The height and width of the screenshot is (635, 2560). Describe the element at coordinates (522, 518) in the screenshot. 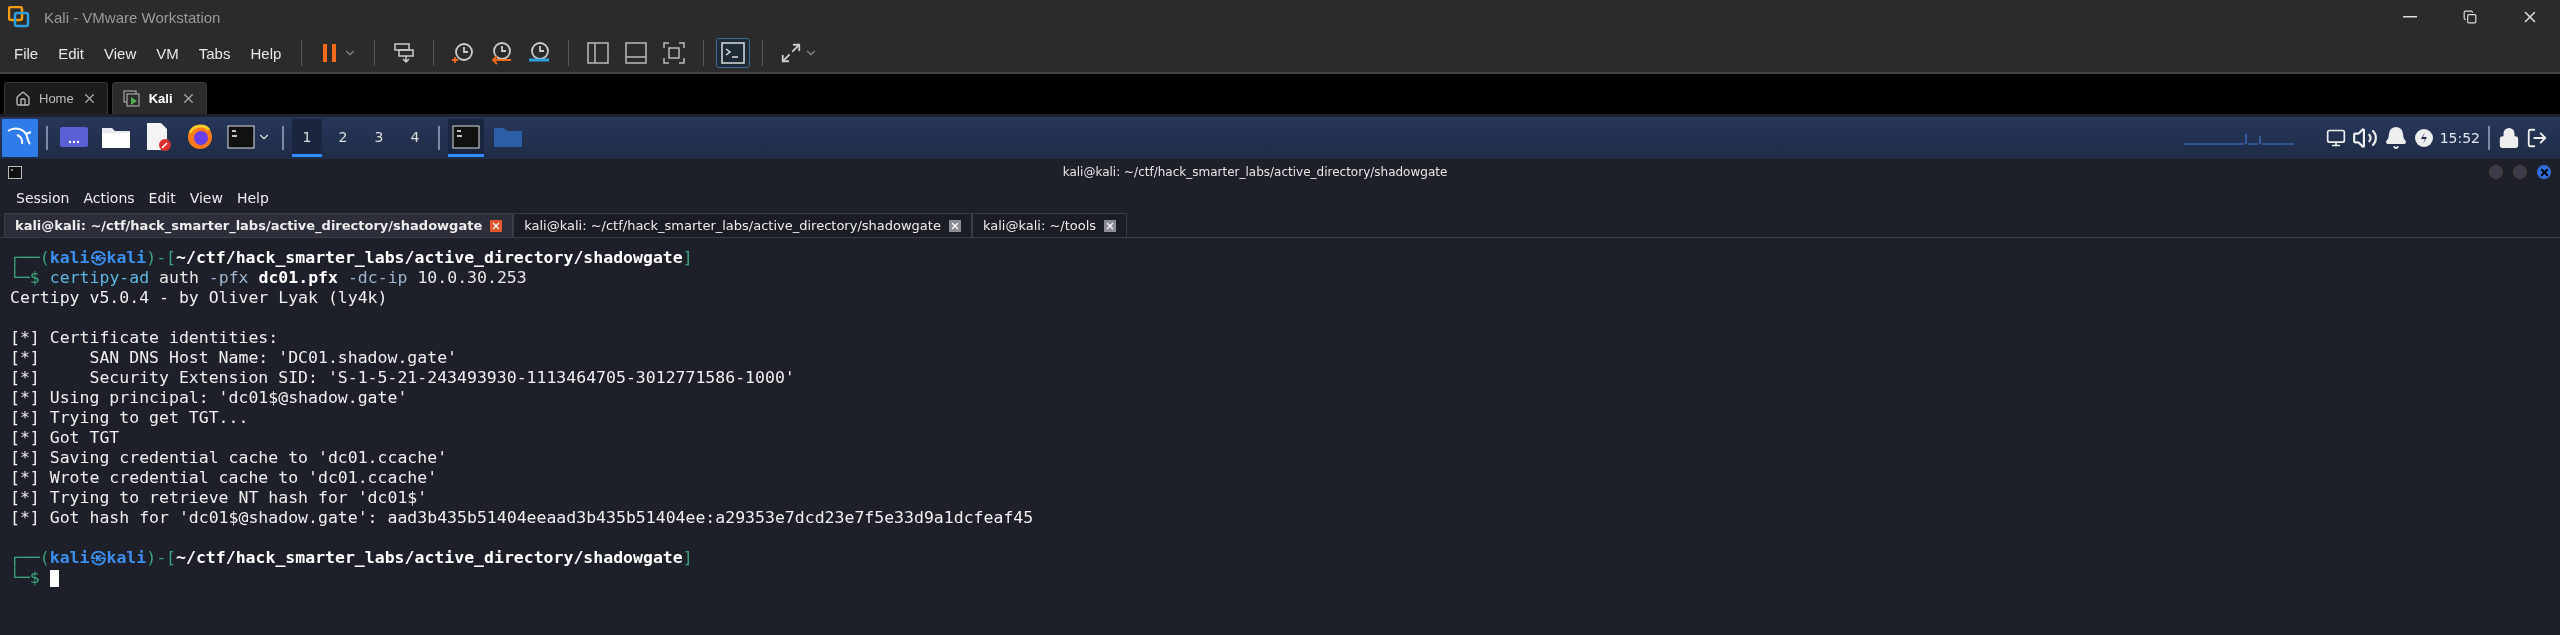

I see `output-line: [*] Got hash for 'dc01$@shadow.gate': aad3b435b51404eeaad3b435b51404ee:a29353e7dcd23e7f5e33d9a1dcfeaf45` at that location.